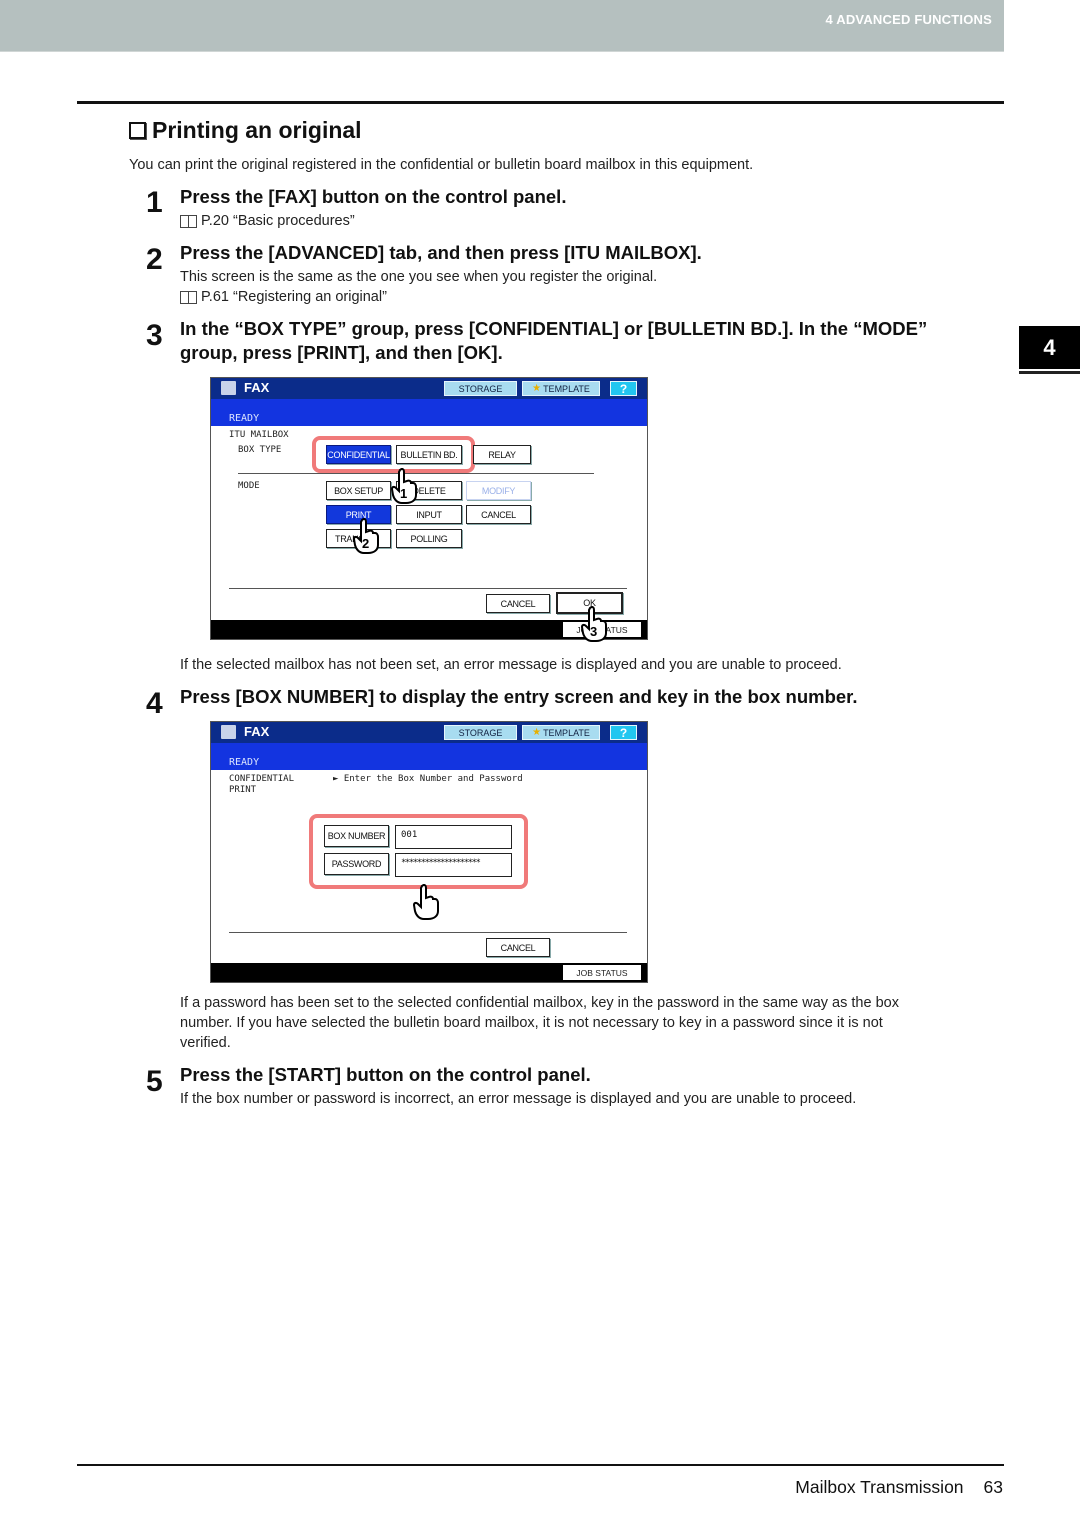  I want to click on bulletin-bd-button: BULLETIN BD., so click(429, 454).